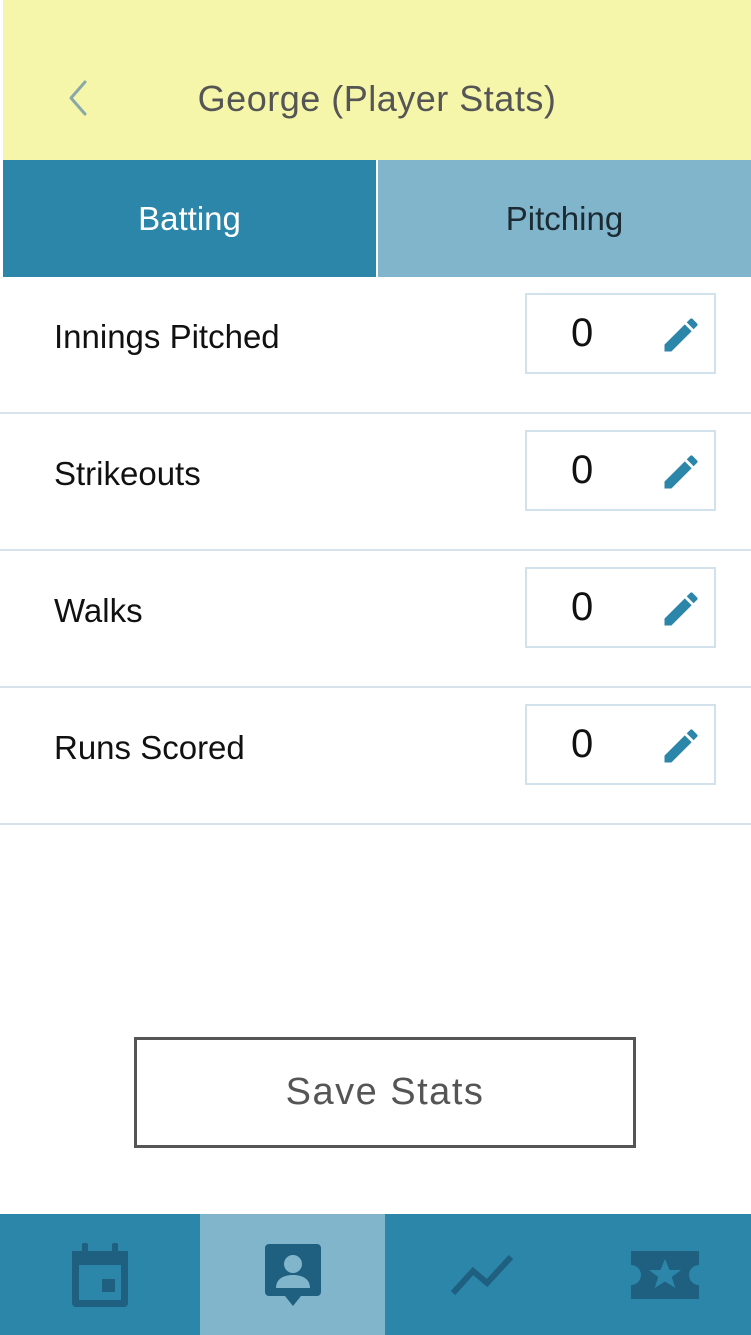 This screenshot has height=1335, width=751. I want to click on page-title: George (Player Stats), so click(377, 98).